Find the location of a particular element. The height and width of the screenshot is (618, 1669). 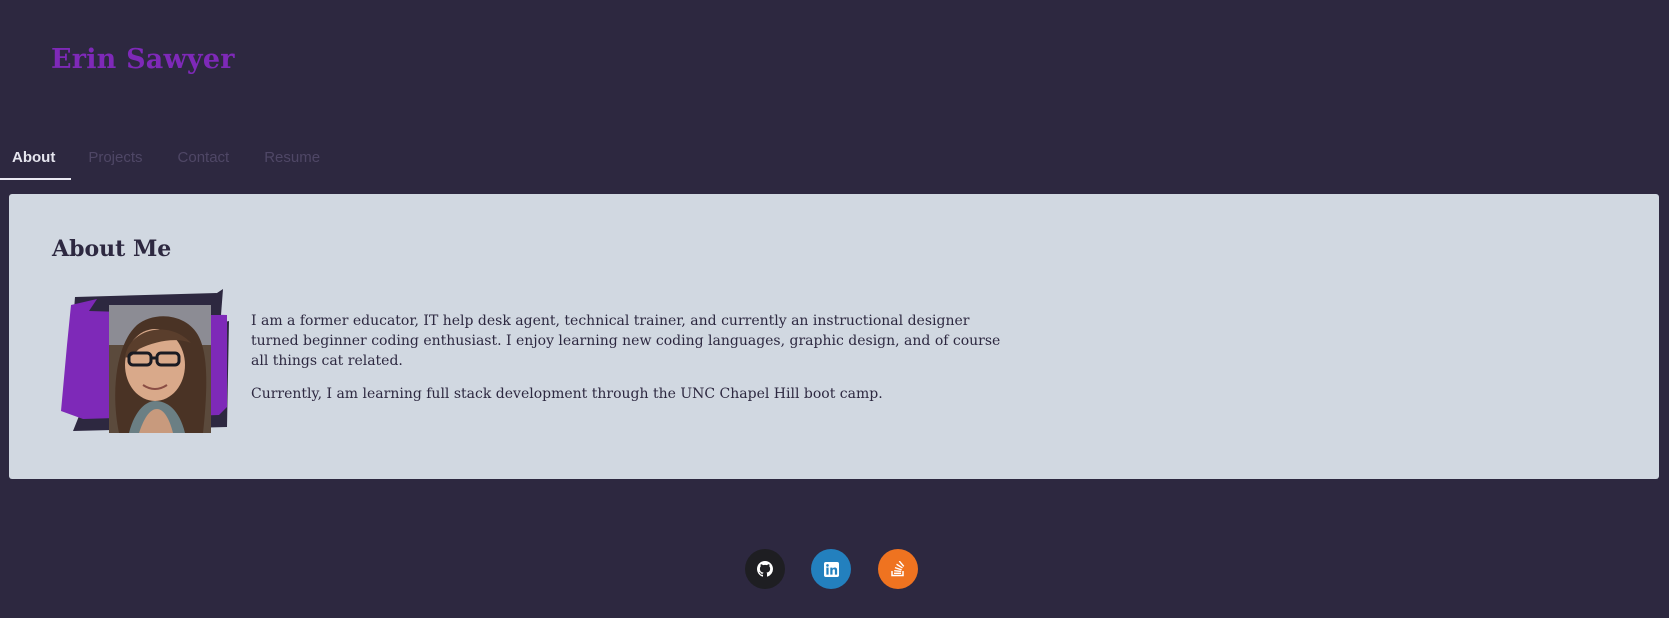

site-title: Erin Sawyer is located at coordinates (143, 59).